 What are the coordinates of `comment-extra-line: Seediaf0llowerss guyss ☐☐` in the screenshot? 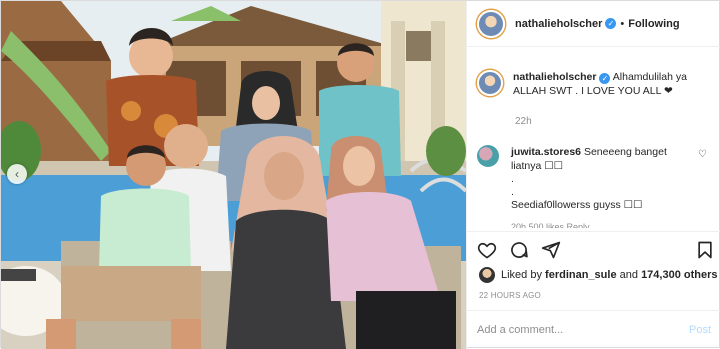 It's located at (577, 205).